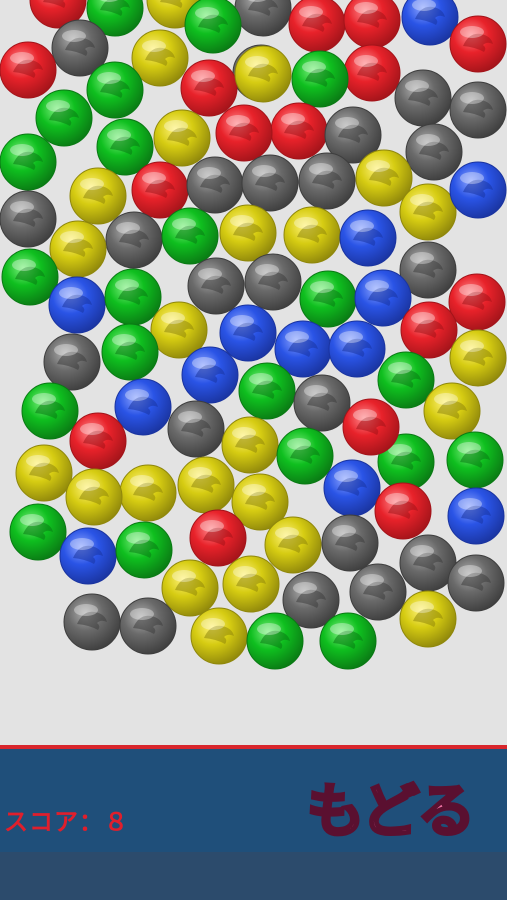 The image size is (507, 900). What do you see at coordinates (253, 747) in the screenshot?
I see `bar-divider-line` at bounding box center [253, 747].